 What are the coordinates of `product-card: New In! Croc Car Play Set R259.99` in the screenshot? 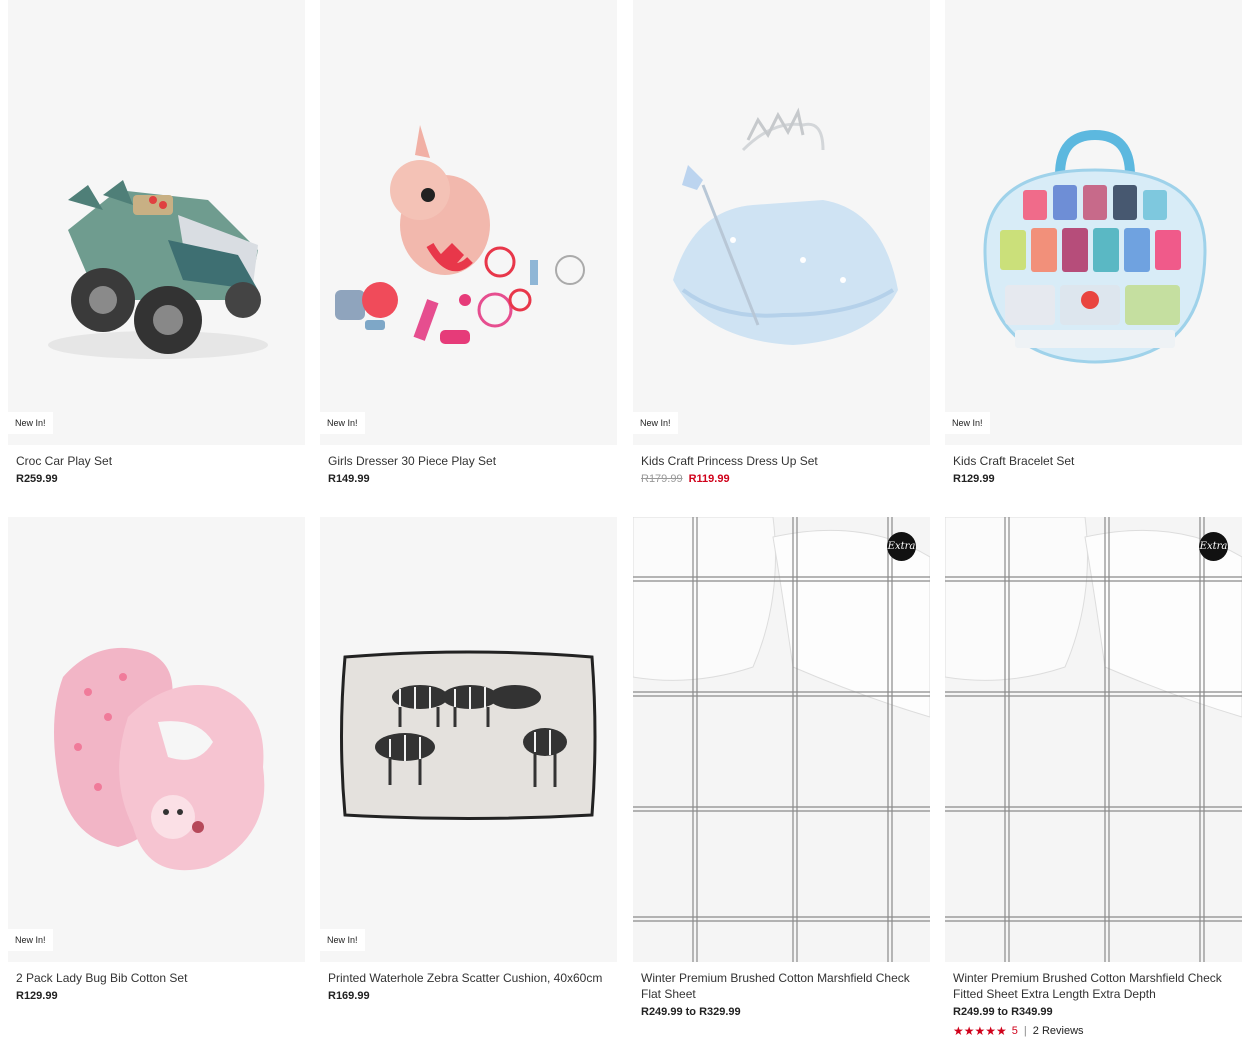 It's located at (156, 242).